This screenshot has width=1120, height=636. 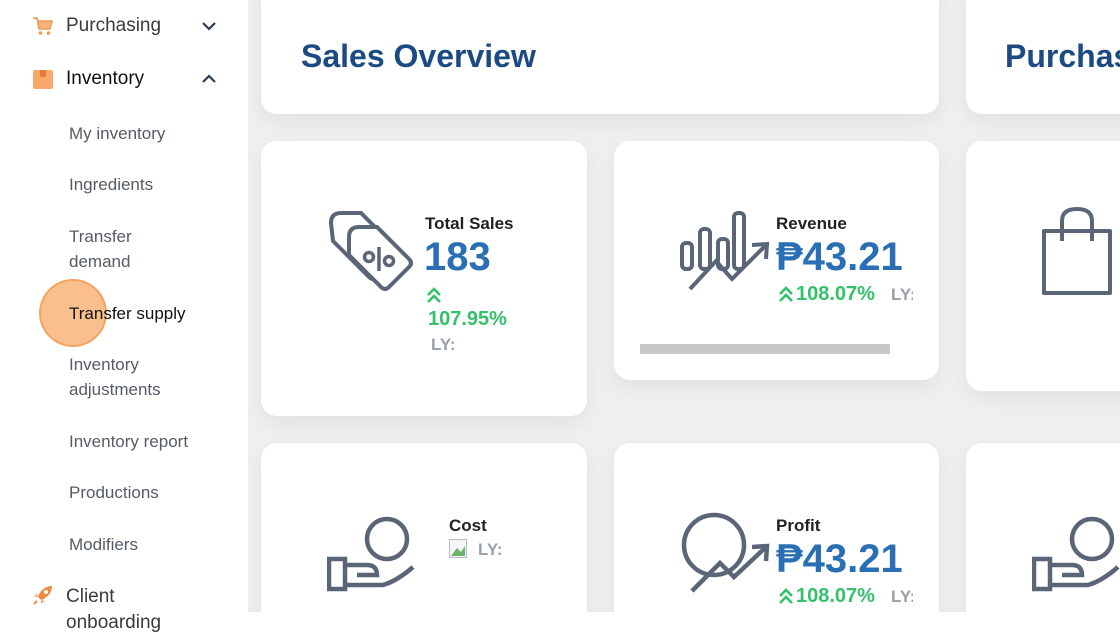 What do you see at coordinates (490, 549) in the screenshot?
I see `cost-ly: LY:` at bounding box center [490, 549].